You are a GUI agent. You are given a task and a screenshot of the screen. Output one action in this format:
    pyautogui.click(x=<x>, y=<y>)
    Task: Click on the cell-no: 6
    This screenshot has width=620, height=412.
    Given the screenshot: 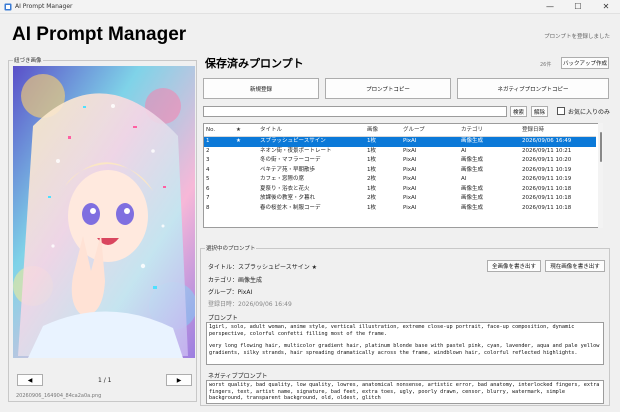 What is the action you would take?
    pyautogui.click(x=208, y=188)
    